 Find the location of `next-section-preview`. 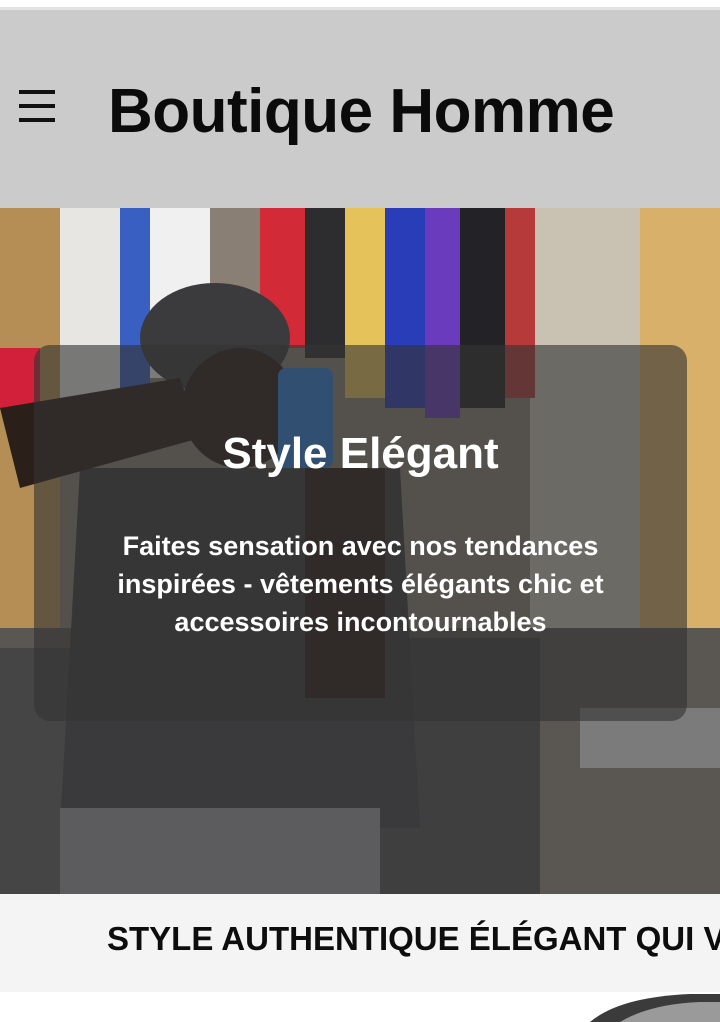

next-section-preview is located at coordinates (360, 1007).